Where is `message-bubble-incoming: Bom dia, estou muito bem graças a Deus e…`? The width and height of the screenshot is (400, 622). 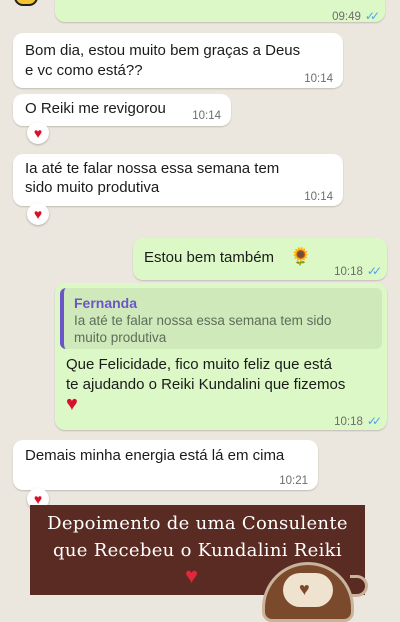 message-bubble-incoming: Bom dia, estou muito bem graças a Deus e… is located at coordinates (178, 60).